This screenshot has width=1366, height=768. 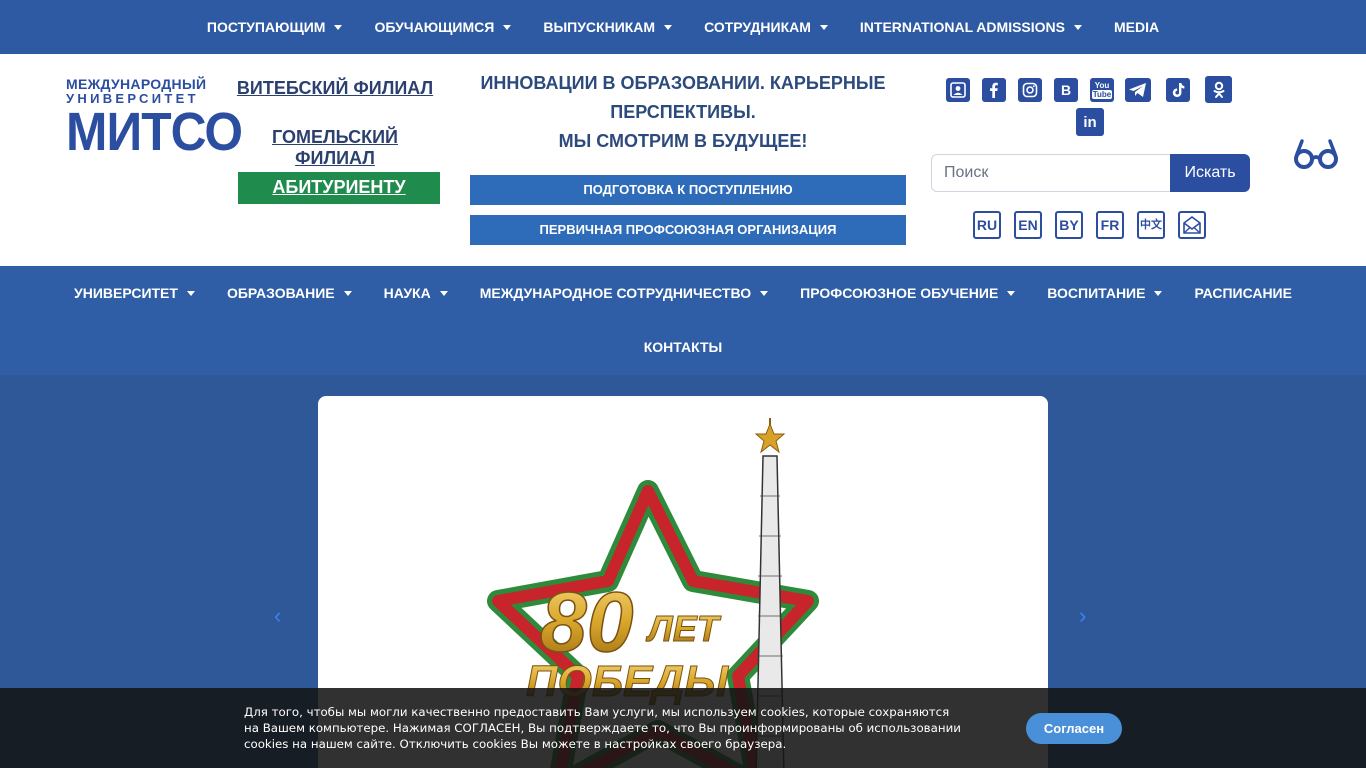 What do you see at coordinates (154, 132) in the screenshot?
I see `logo-wordmark: МИТСО` at bounding box center [154, 132].